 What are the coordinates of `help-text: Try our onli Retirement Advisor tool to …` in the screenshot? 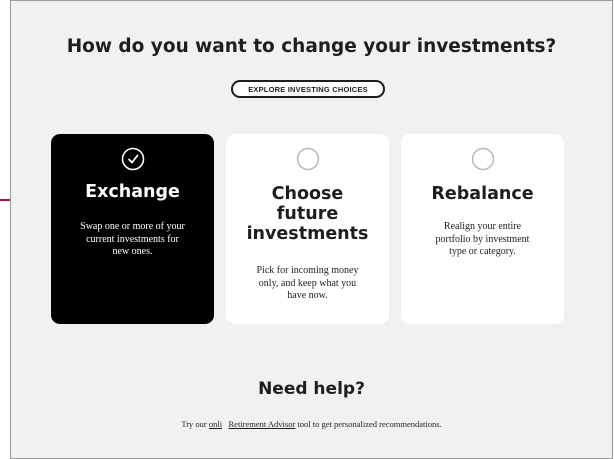 It's located at (311, 424).